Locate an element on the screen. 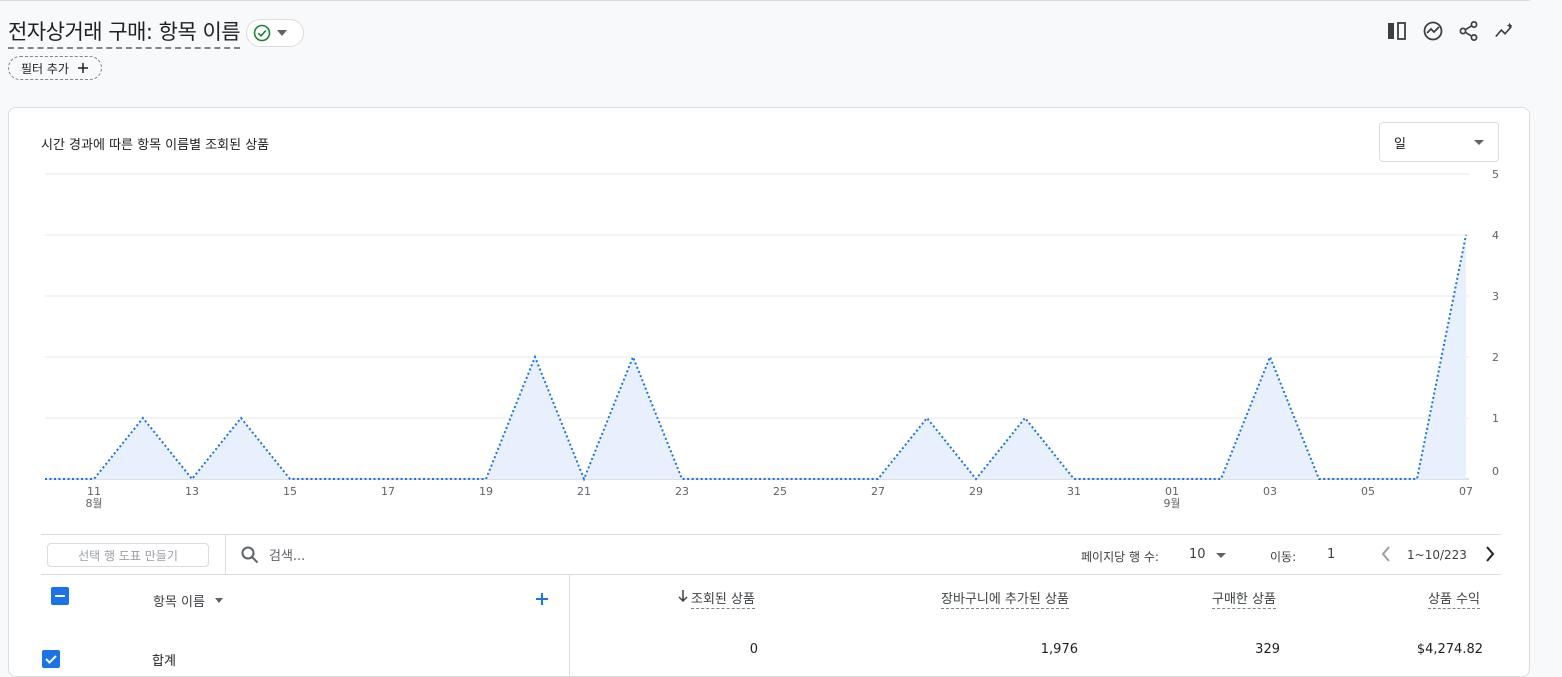 This screenshot has height=677, width=1562. y-tick-label: 1 is located at coordinates (1495, 418).